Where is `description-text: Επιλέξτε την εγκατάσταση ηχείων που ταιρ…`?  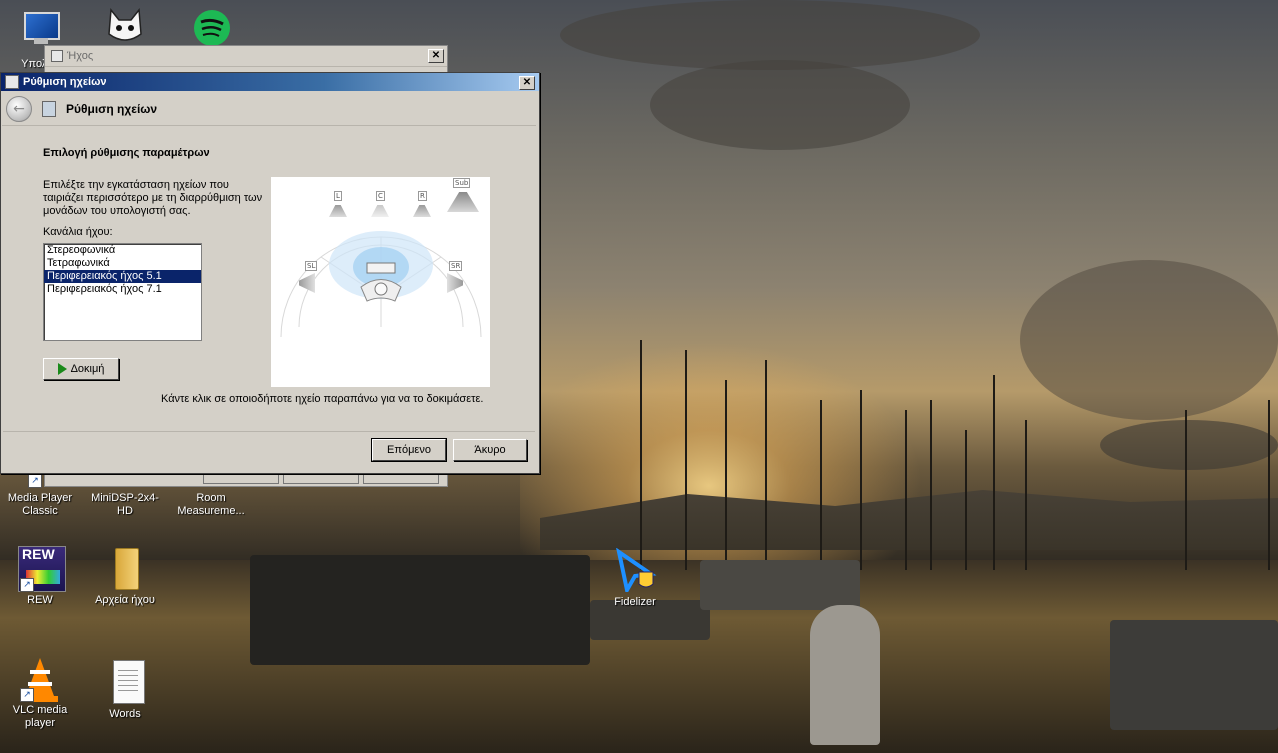
description-text: Επιλέξτε την εγκατάσταση ηχείων που ταιρ… is located at coordinates (153, 198).